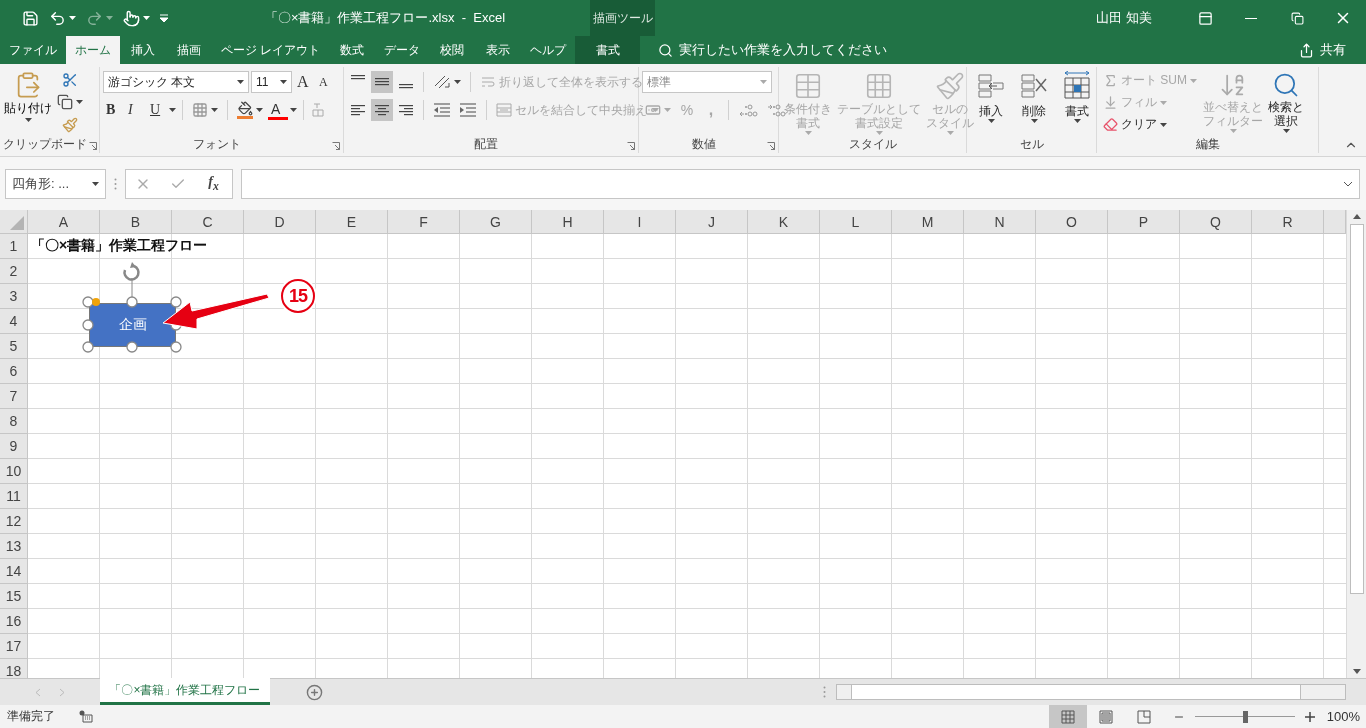  Describe the element at coordinates (1091, 692) in the screenshot. I see `horizontal-scrollbar` at that location.